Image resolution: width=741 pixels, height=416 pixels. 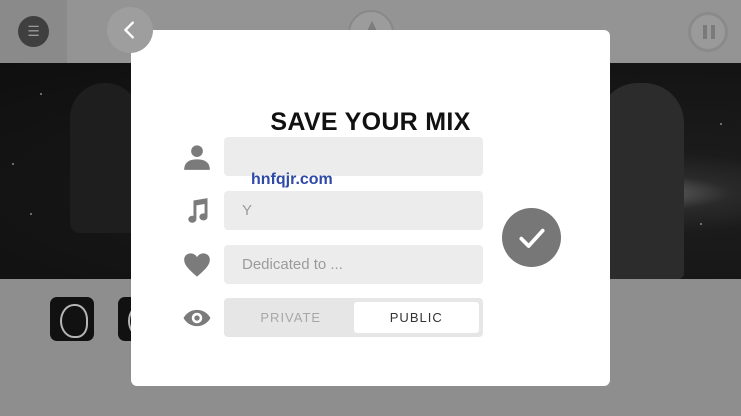 I want to click on menu-icon: ☰, so click(x=33, y=31).